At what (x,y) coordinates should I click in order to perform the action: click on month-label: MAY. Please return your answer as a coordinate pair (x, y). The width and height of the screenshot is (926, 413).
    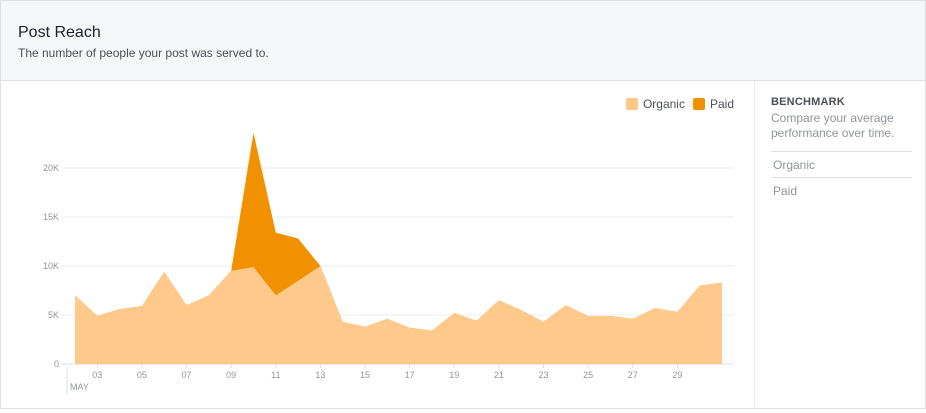
    Looking at the image, I should click on (79, 387).